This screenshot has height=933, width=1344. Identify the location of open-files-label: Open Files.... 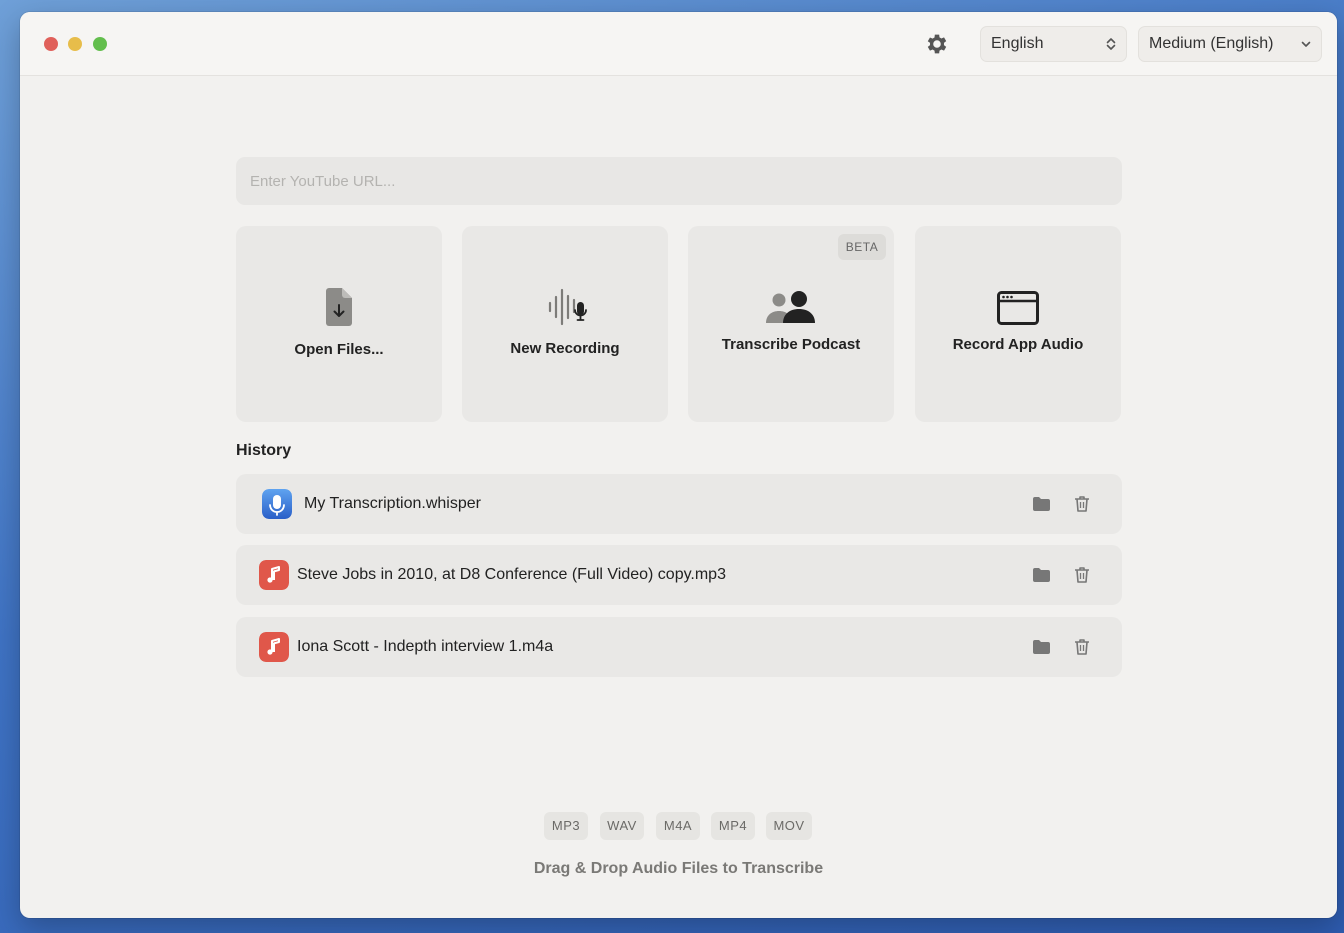
(339, 349).